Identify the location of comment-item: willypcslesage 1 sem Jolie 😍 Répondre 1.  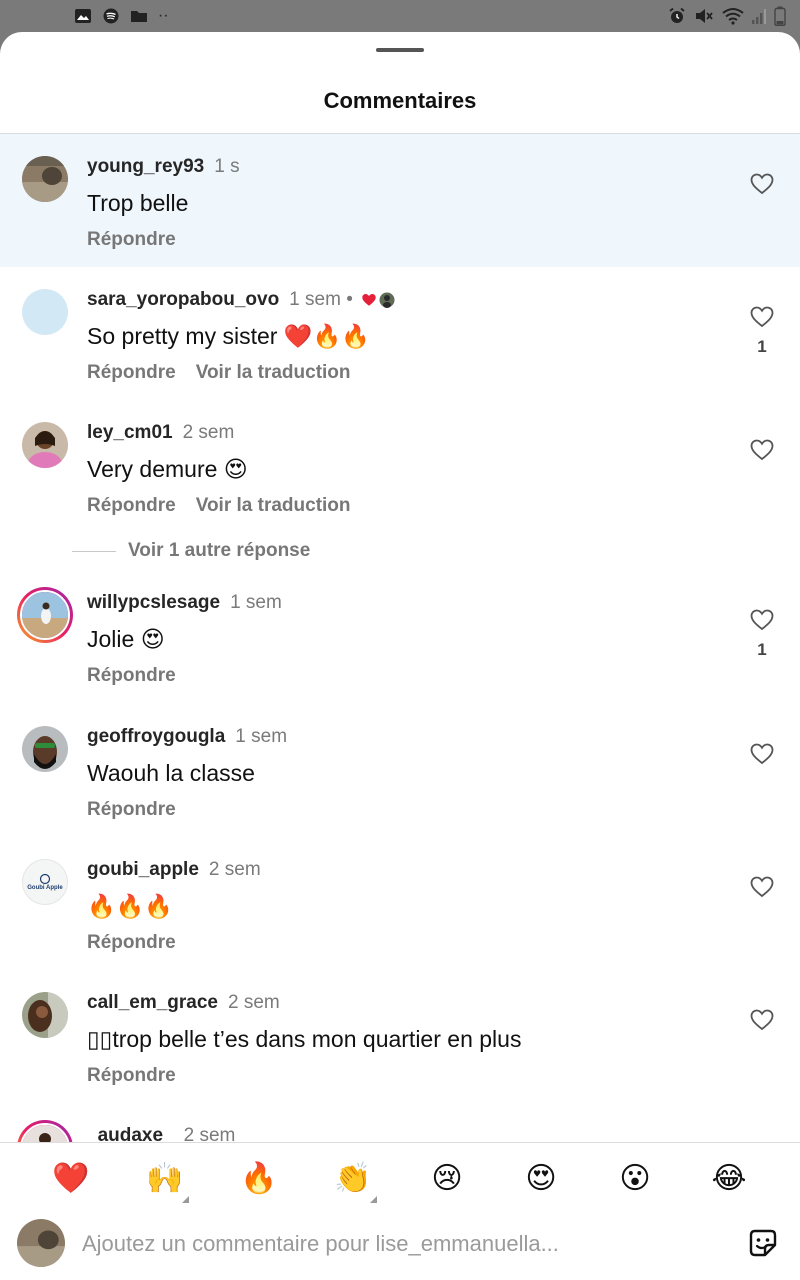
(400, 637).